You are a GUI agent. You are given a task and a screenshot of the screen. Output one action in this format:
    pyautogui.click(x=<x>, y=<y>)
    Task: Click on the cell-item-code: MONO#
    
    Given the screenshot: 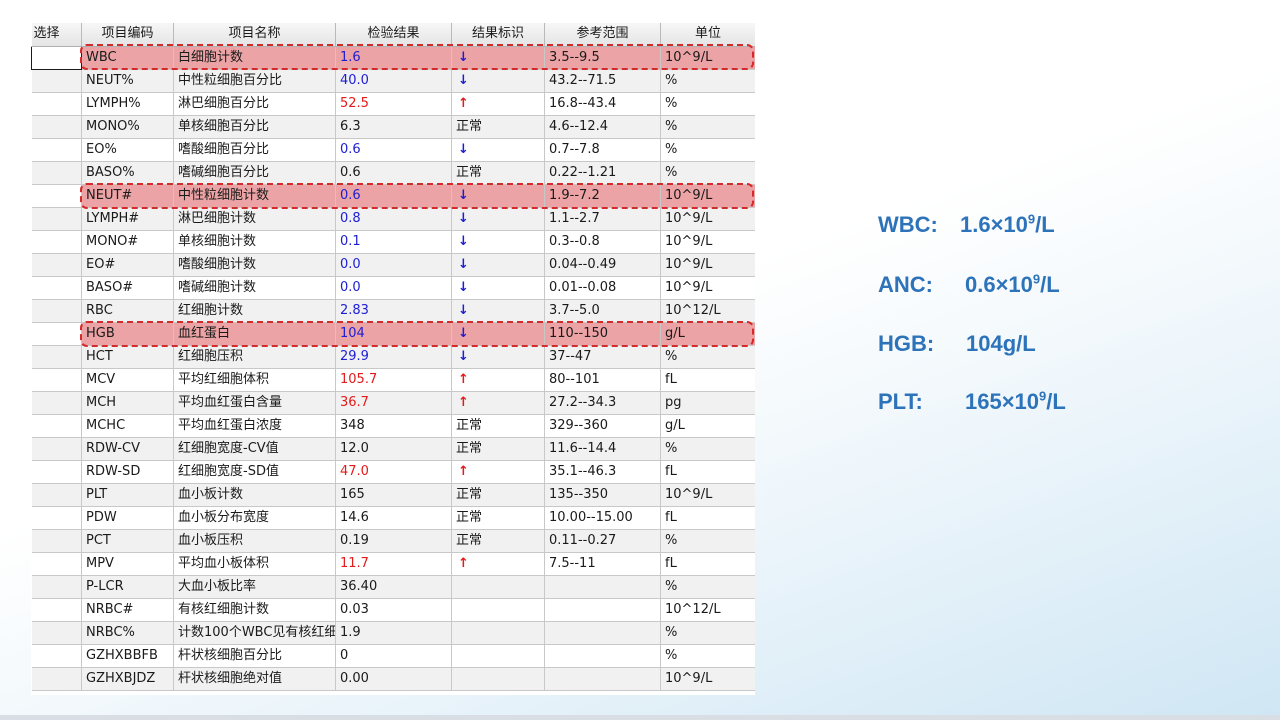 What is the action you would take?
    pyautogui.click(x=127, y=242)
    